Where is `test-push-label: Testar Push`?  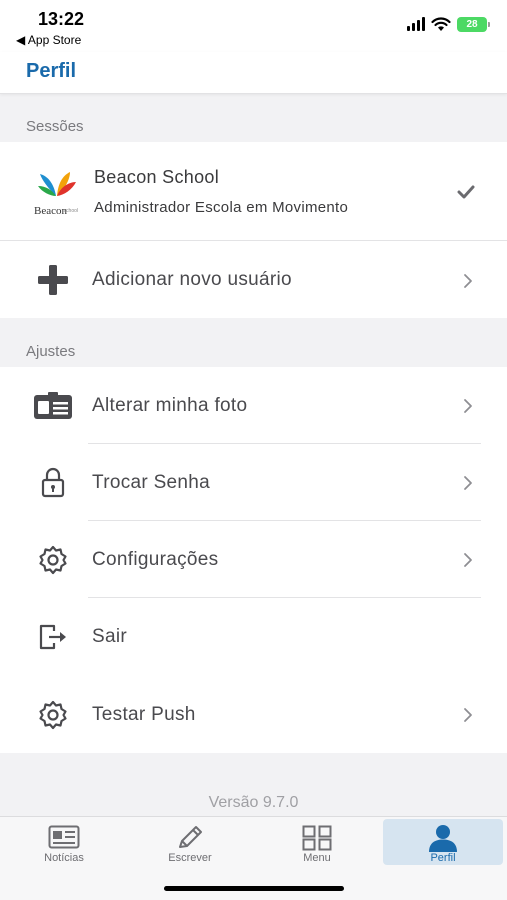
test-push-label: Testar Push is located at coordinates (144, 714).